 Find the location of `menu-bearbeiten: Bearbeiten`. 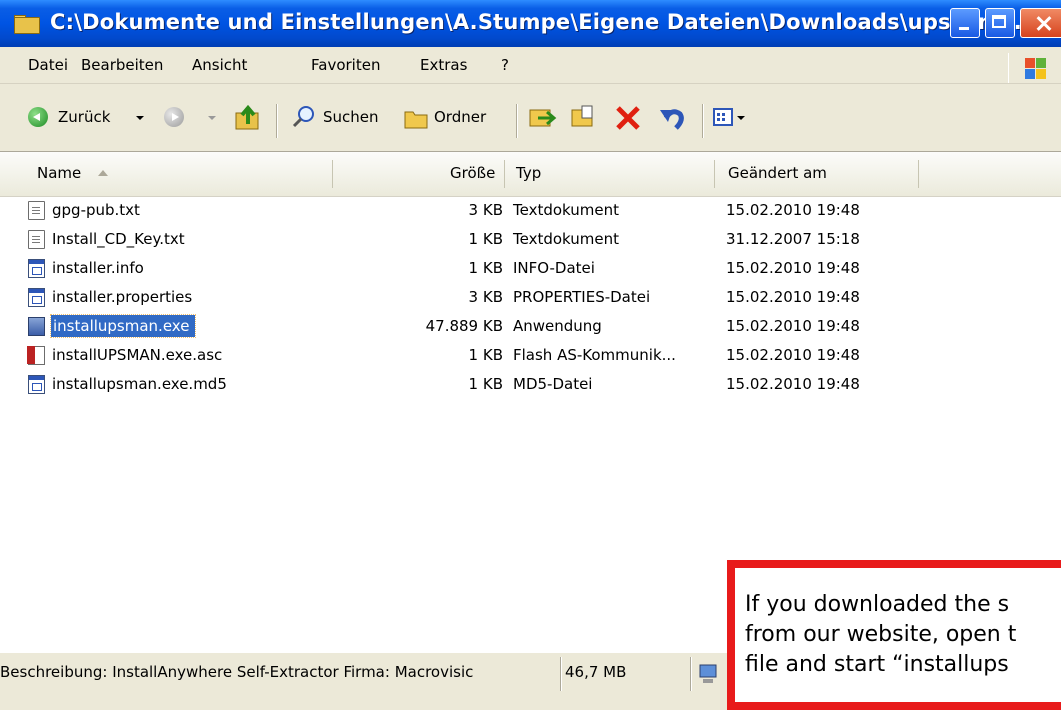

menu-bearbeiten: Bearbeiten is located at coordinates (122, 65).